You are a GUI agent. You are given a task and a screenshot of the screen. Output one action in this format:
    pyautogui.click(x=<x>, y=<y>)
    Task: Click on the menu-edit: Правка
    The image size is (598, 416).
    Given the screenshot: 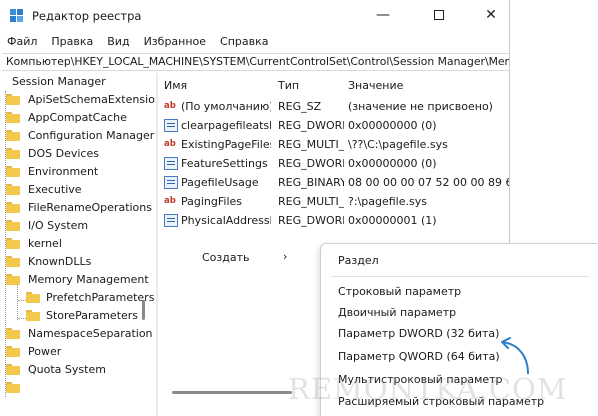 What is the action you would take?
    pyautogui.click(x=72, y=42)
    